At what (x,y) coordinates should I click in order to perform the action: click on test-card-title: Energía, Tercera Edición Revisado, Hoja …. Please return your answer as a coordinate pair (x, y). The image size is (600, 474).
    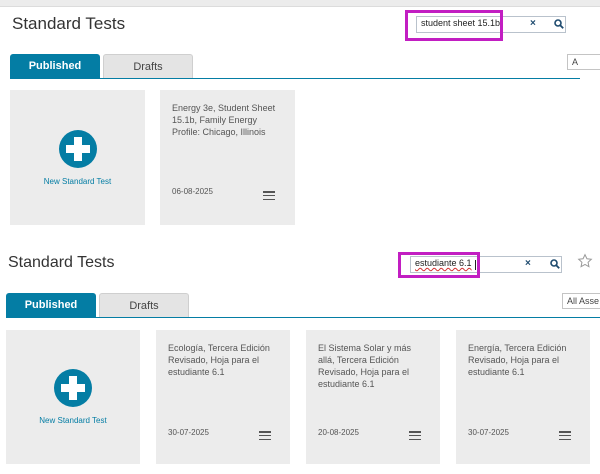
    Looking at the image, I should click on (517, 360).